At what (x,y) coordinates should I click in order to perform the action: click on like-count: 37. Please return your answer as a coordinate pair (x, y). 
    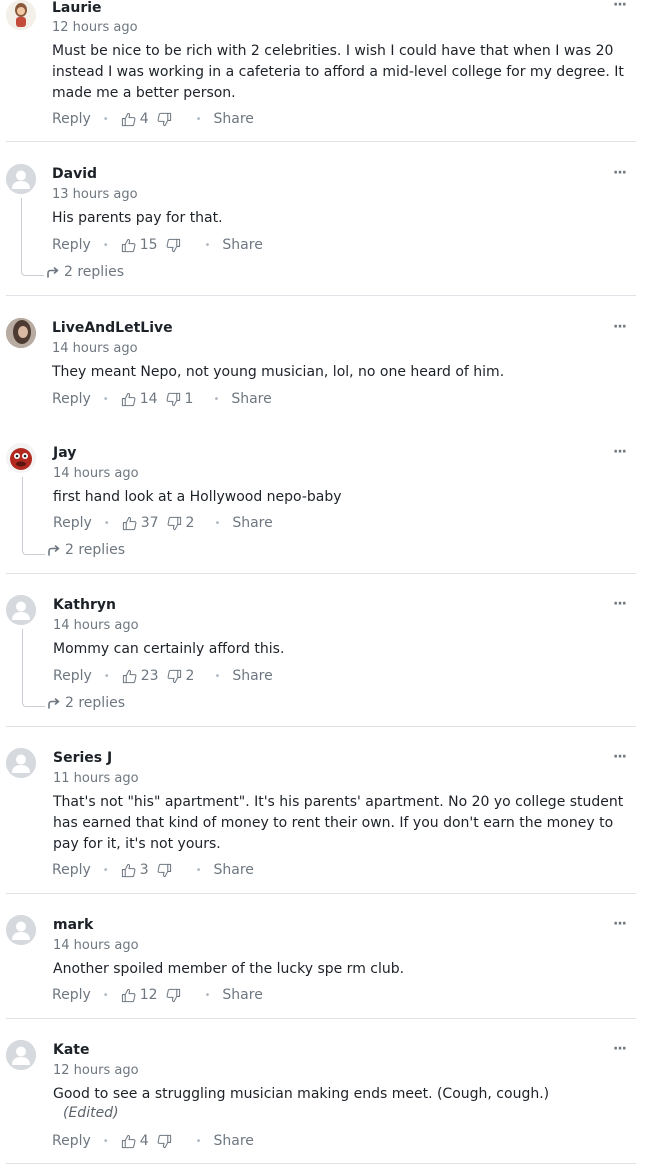
    Looking at the image, I should click on (149, 523).